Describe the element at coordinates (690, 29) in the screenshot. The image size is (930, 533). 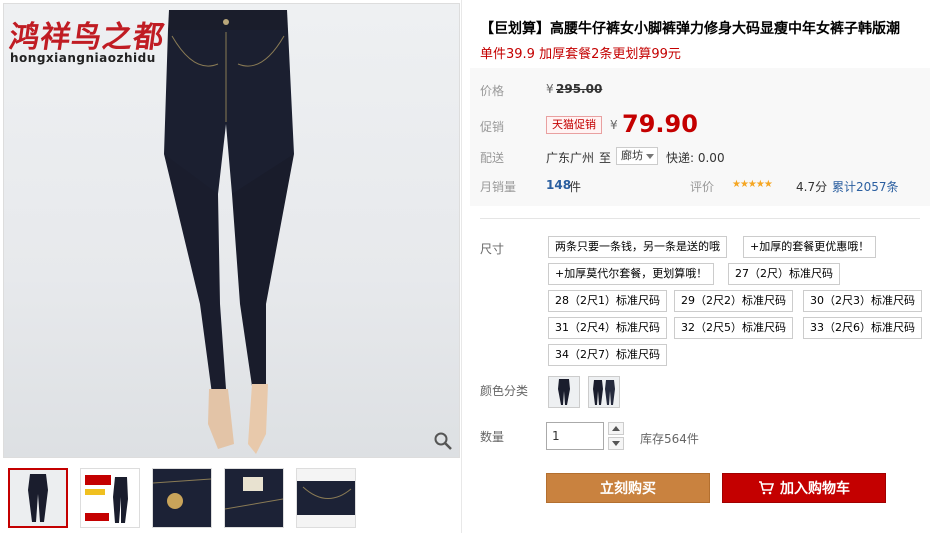
I see `product-title: 【巨划算】高腰牛仔裤女小脚裤弹力修身大码显瘦中年女裤子韩版潮` at that location.